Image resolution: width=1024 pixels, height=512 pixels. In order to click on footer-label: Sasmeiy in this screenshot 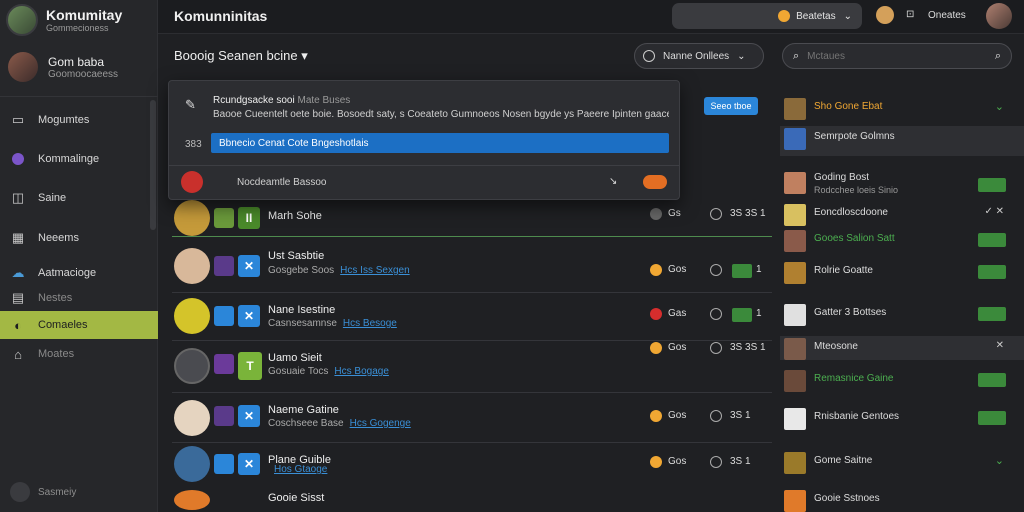, I will do `click(57, 492)`.